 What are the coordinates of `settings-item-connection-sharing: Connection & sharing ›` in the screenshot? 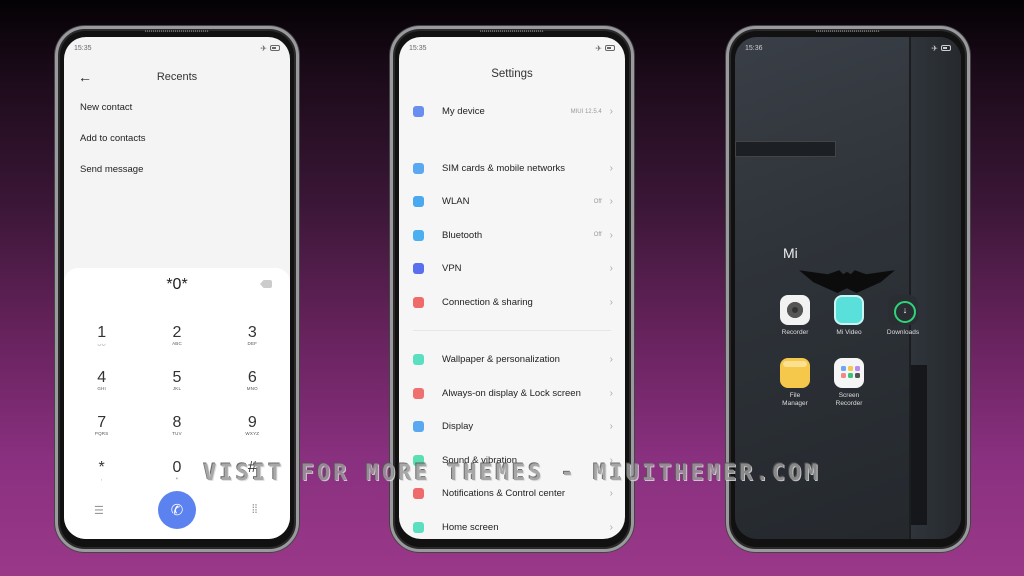 It's located at (512, 303).